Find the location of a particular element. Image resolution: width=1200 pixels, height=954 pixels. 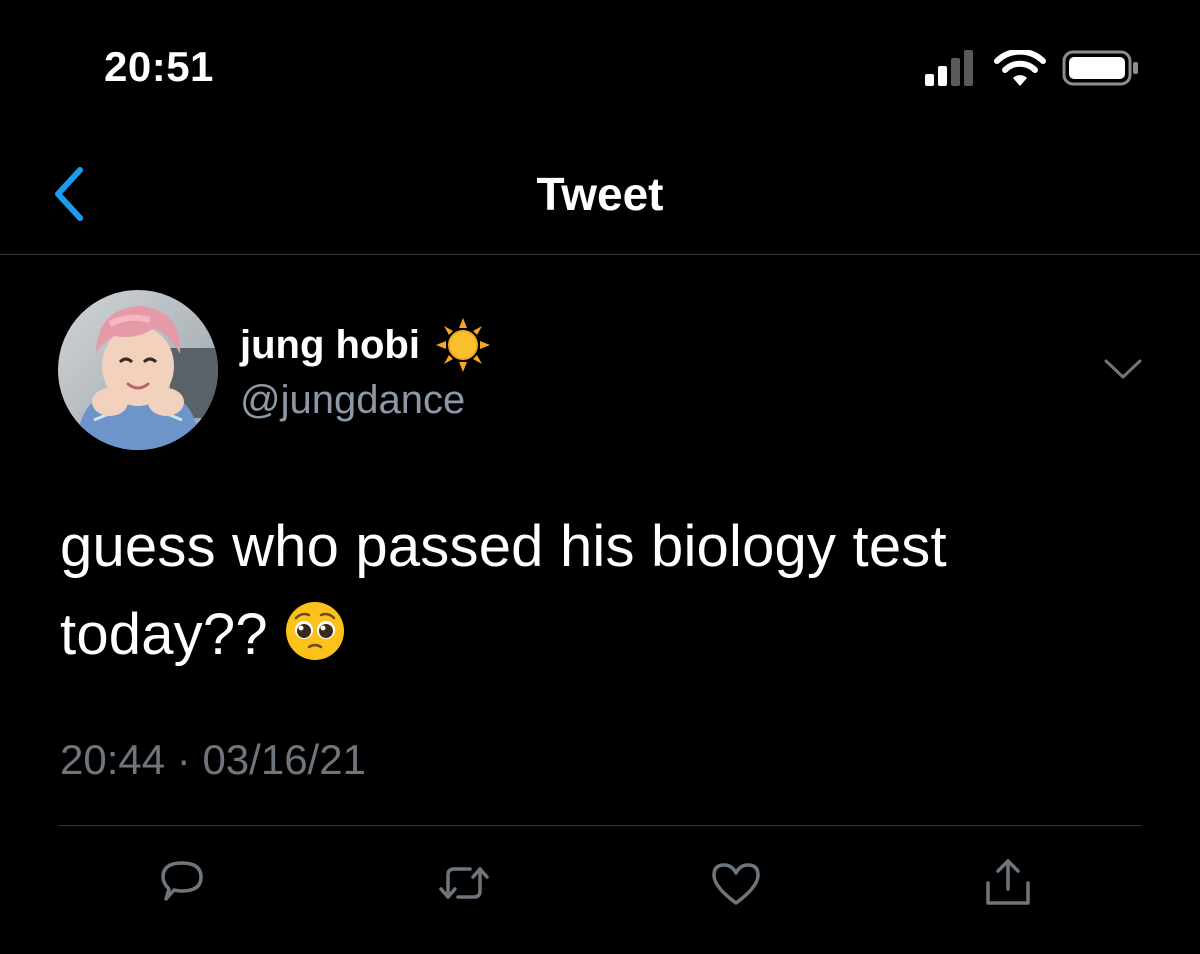

tweet-text-line-2-text: today?? is located at coordinates (164, 634).